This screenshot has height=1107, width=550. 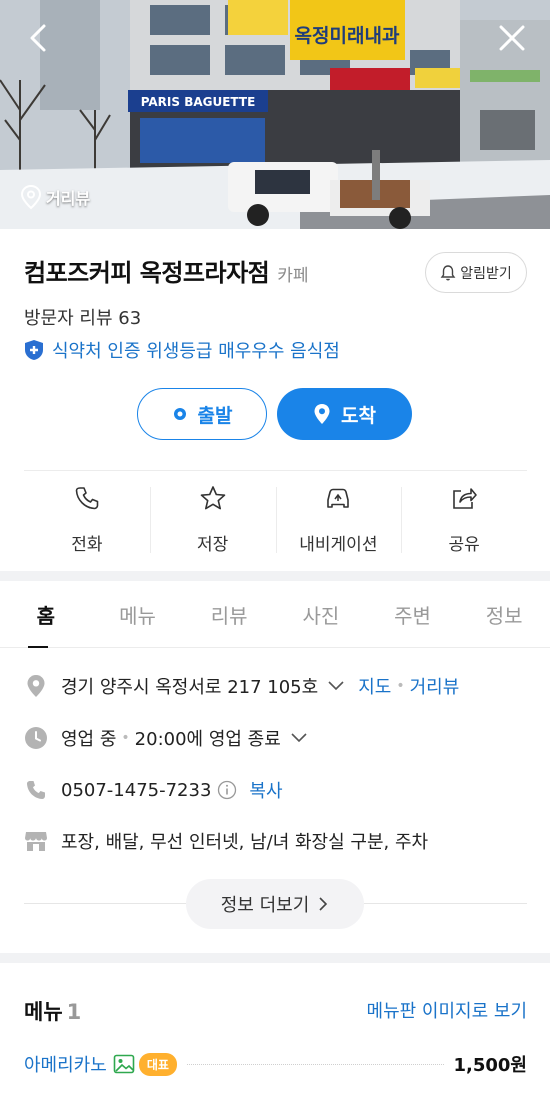 What do you see at coordinates (338, 498) in the screenshot?
I see `car-navigation-icon` at bounding box center [338, 498].